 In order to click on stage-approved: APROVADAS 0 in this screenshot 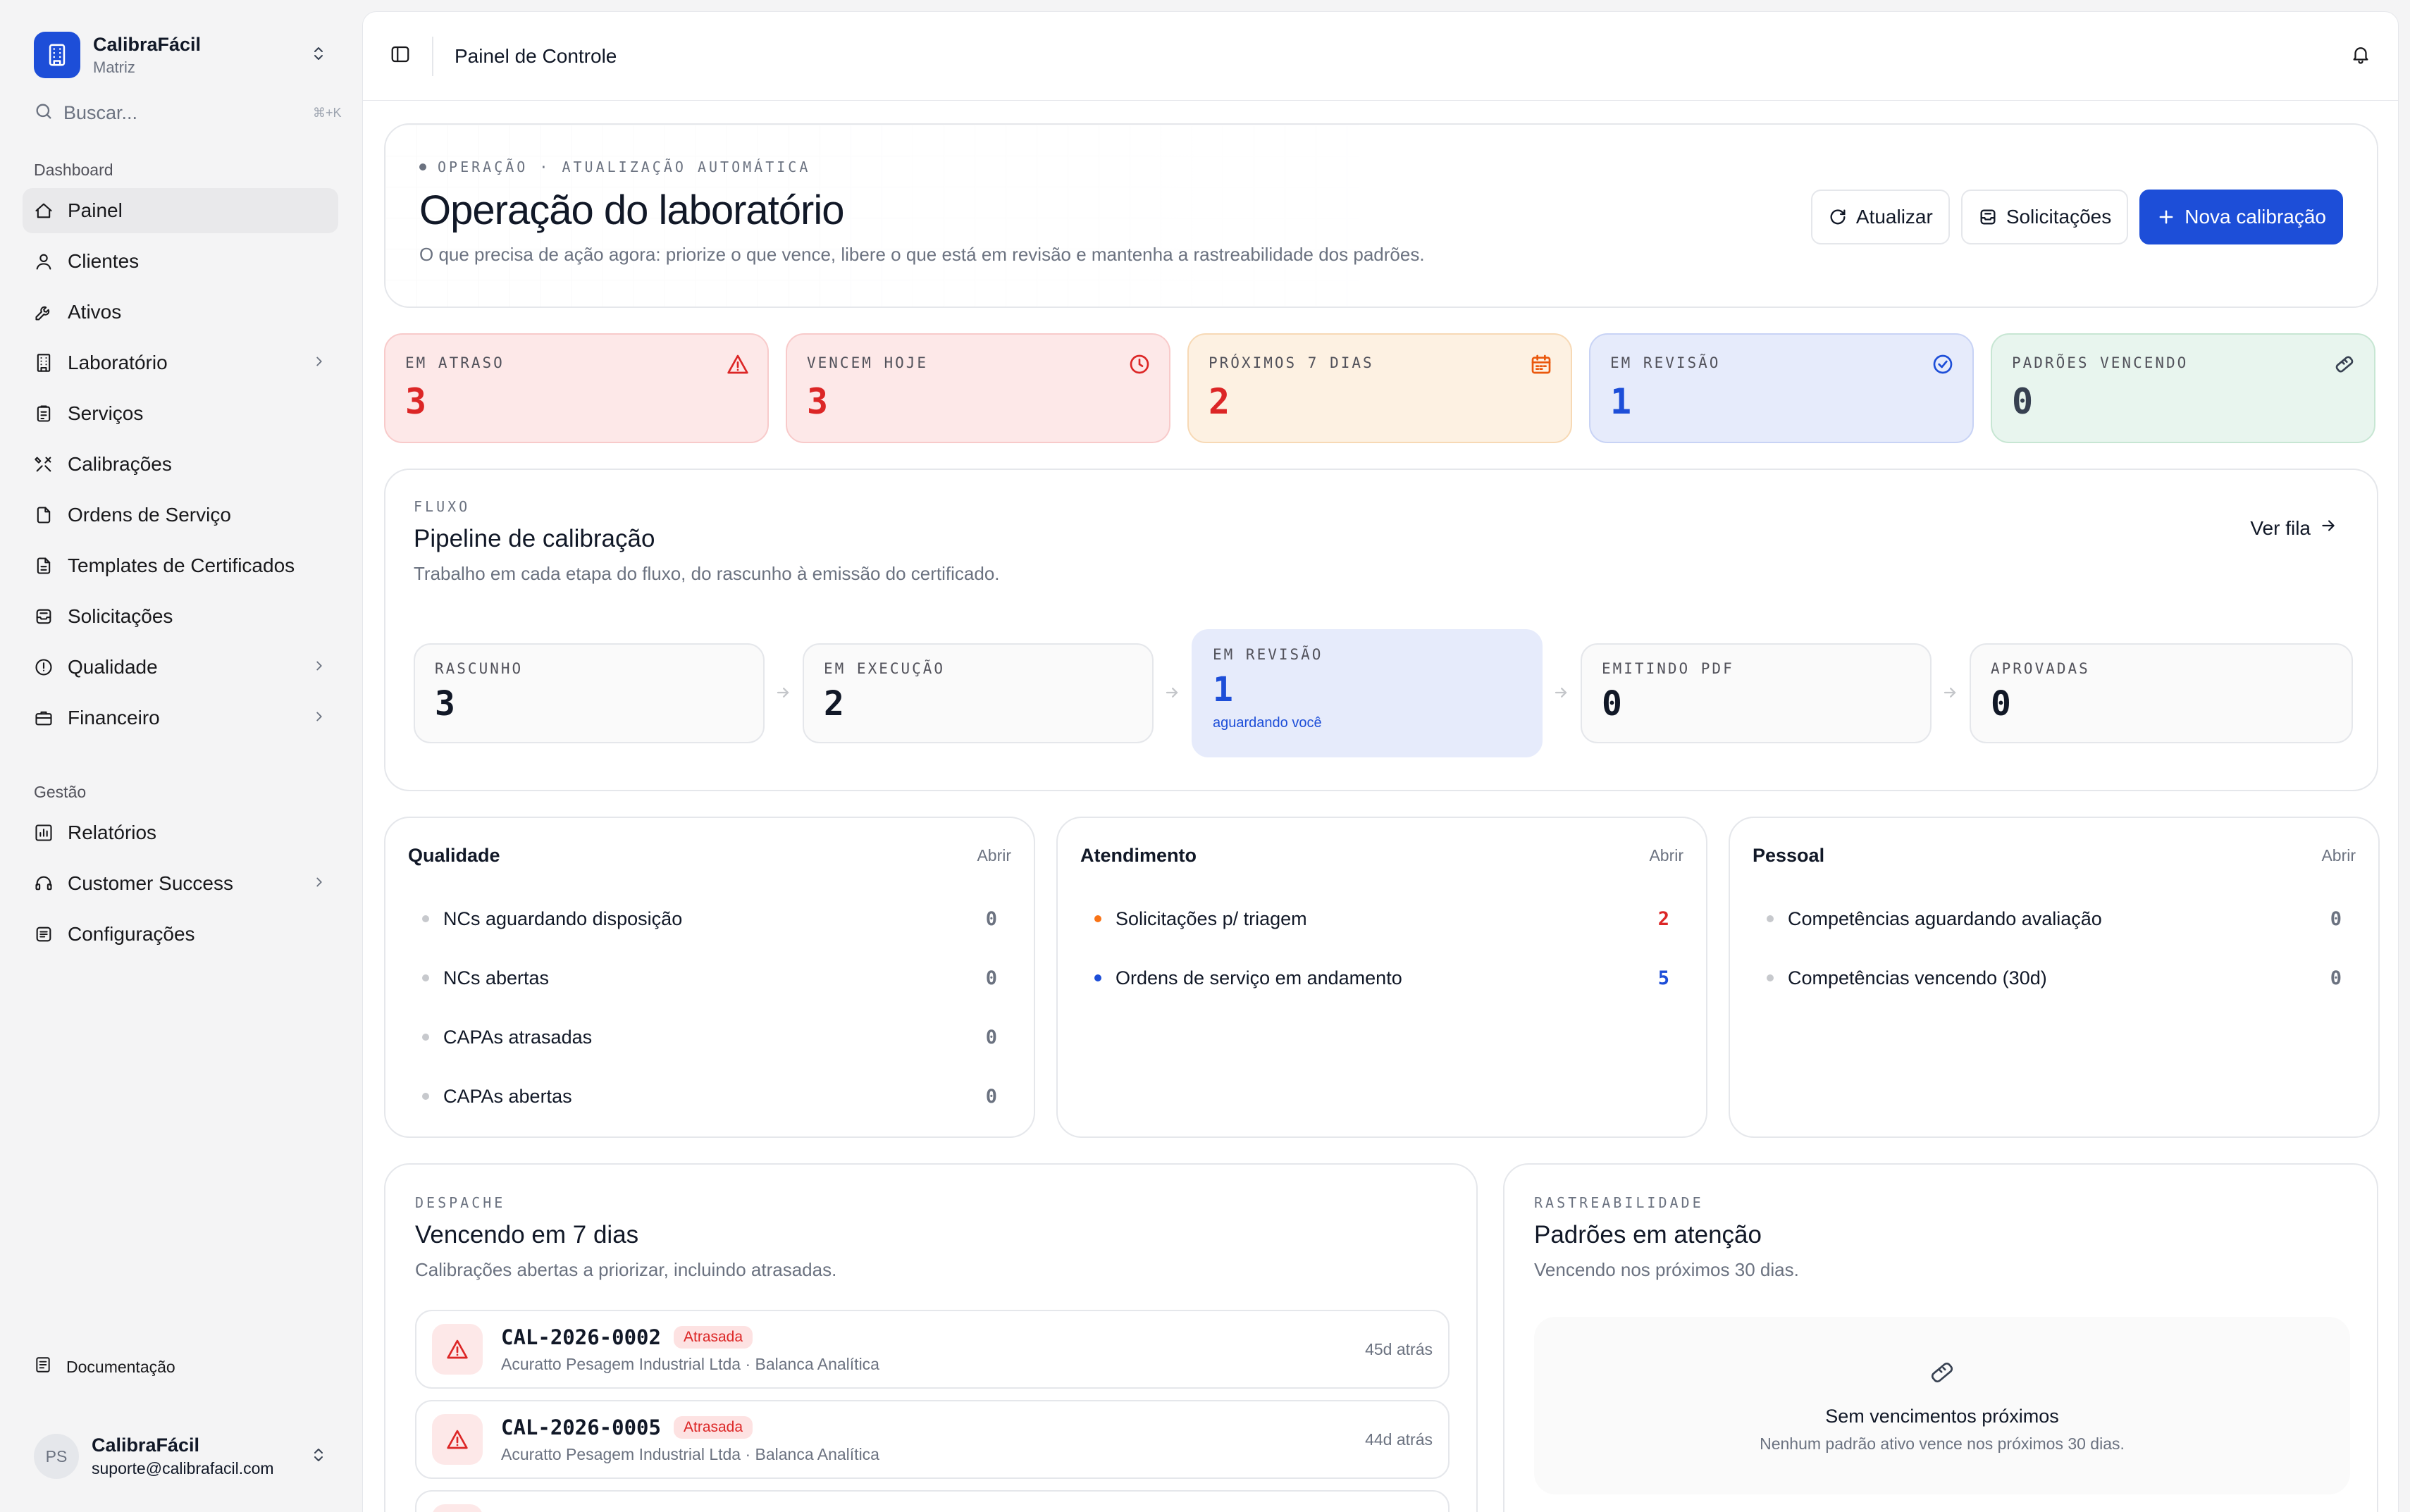, I will do `click(2162, 693)`.